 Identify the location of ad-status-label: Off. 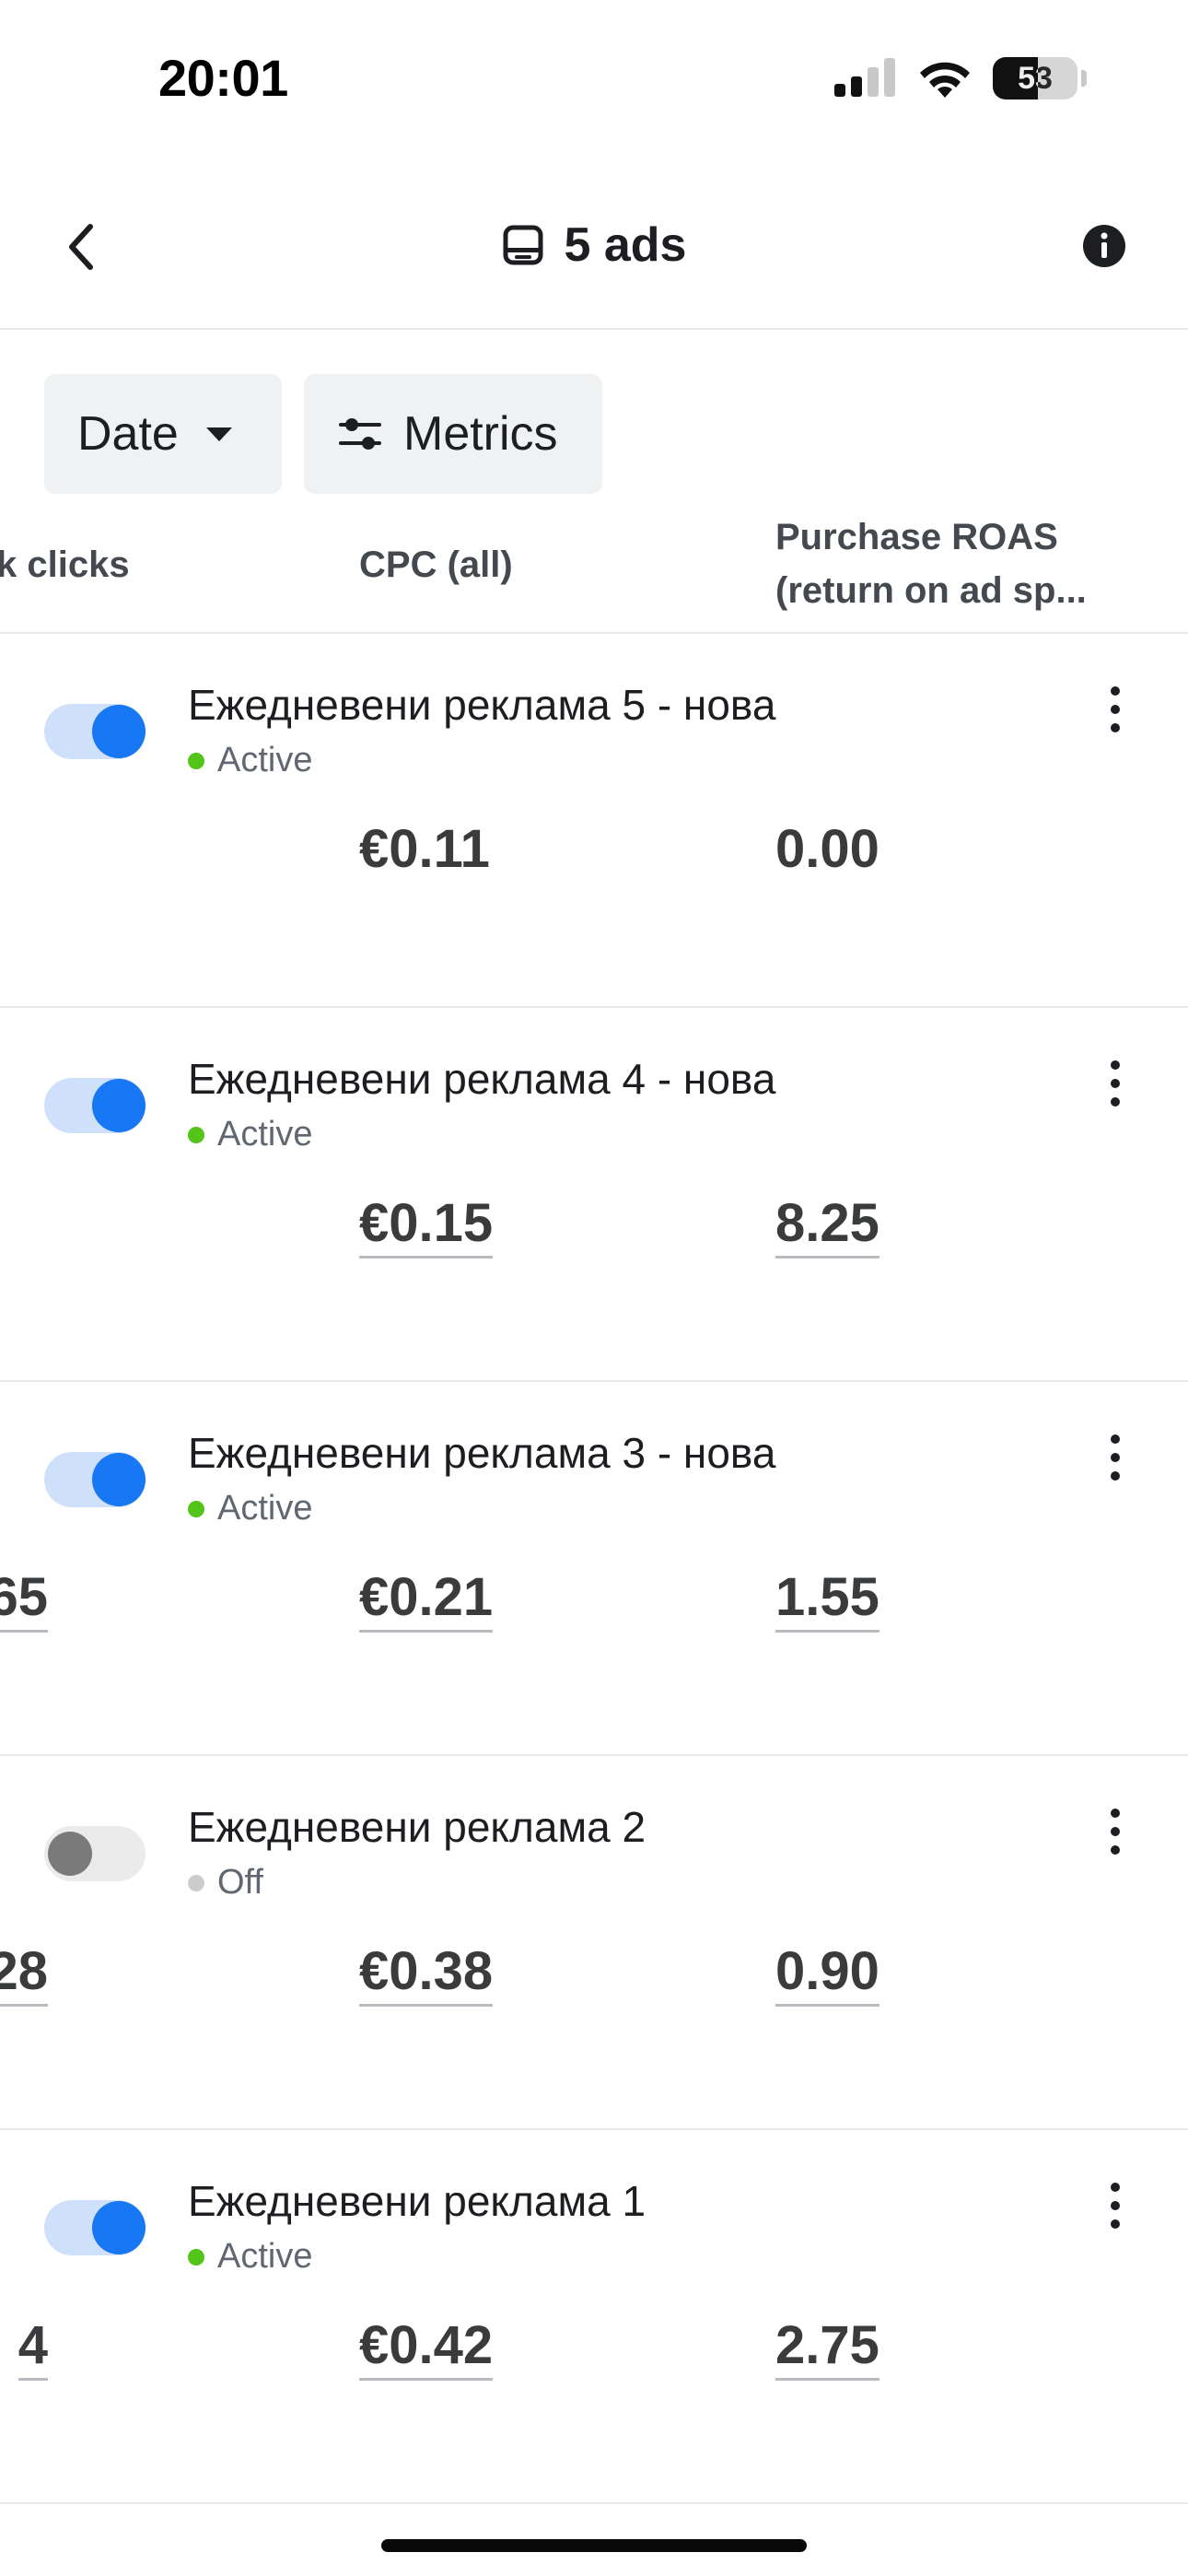
(240, 1882).